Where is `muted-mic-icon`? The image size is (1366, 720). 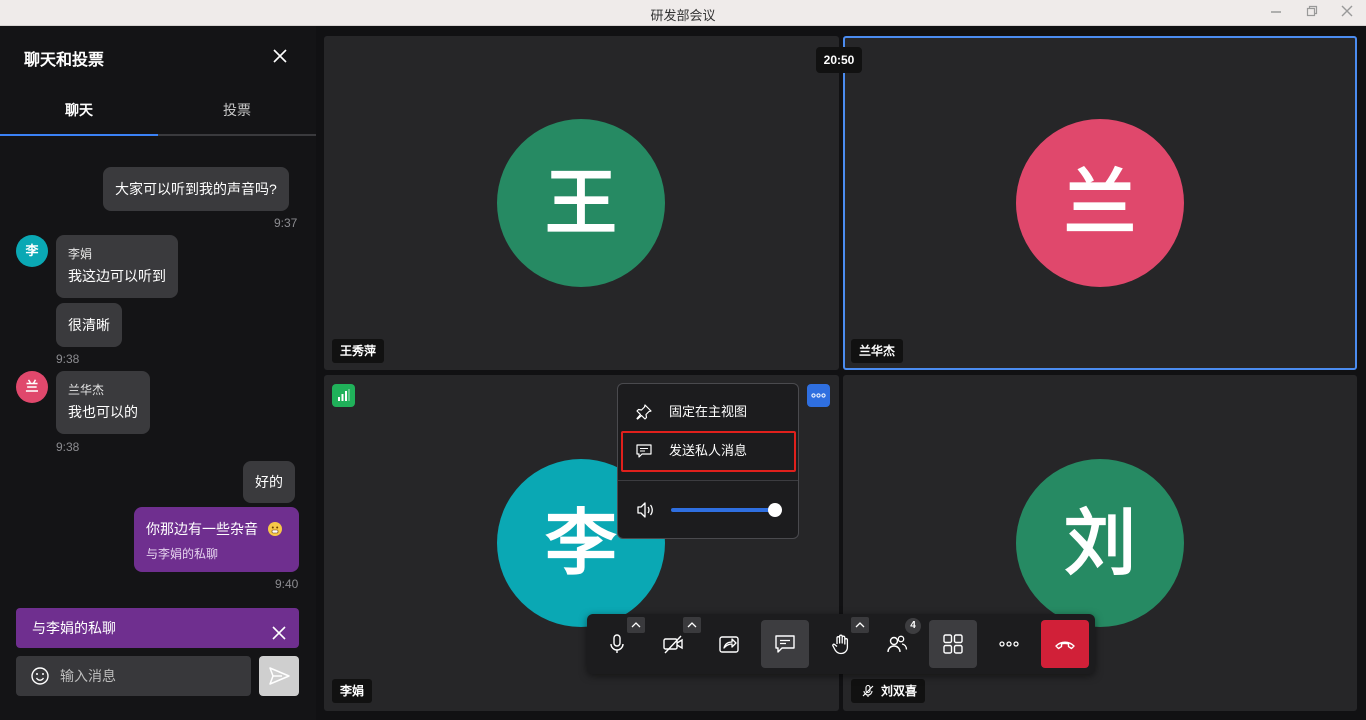 muted-mic-icon is located at coordinates (868, 690).